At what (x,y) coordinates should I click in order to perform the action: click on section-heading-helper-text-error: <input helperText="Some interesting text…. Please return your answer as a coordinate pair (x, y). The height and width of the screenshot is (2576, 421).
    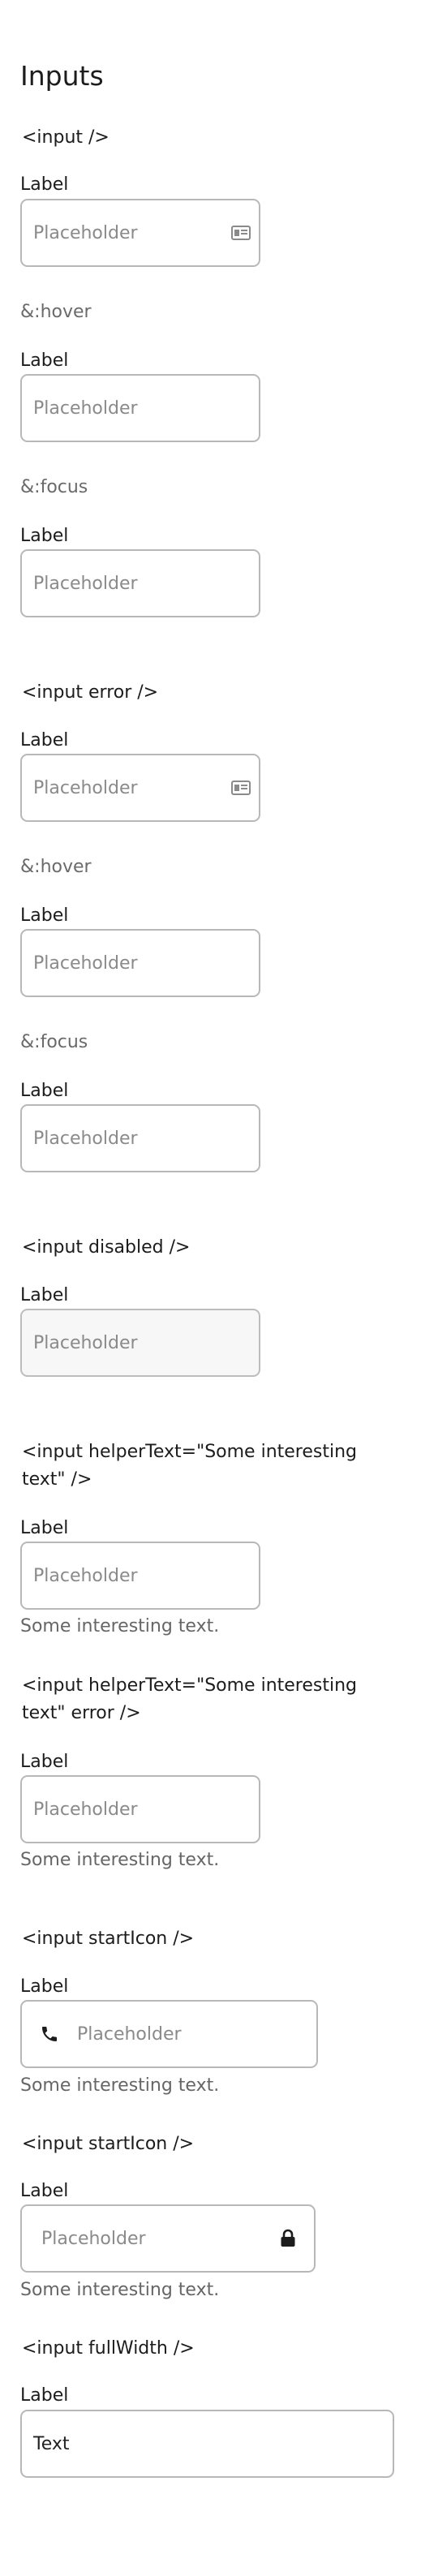
    Looking at the image, I should click on (190, 1699).